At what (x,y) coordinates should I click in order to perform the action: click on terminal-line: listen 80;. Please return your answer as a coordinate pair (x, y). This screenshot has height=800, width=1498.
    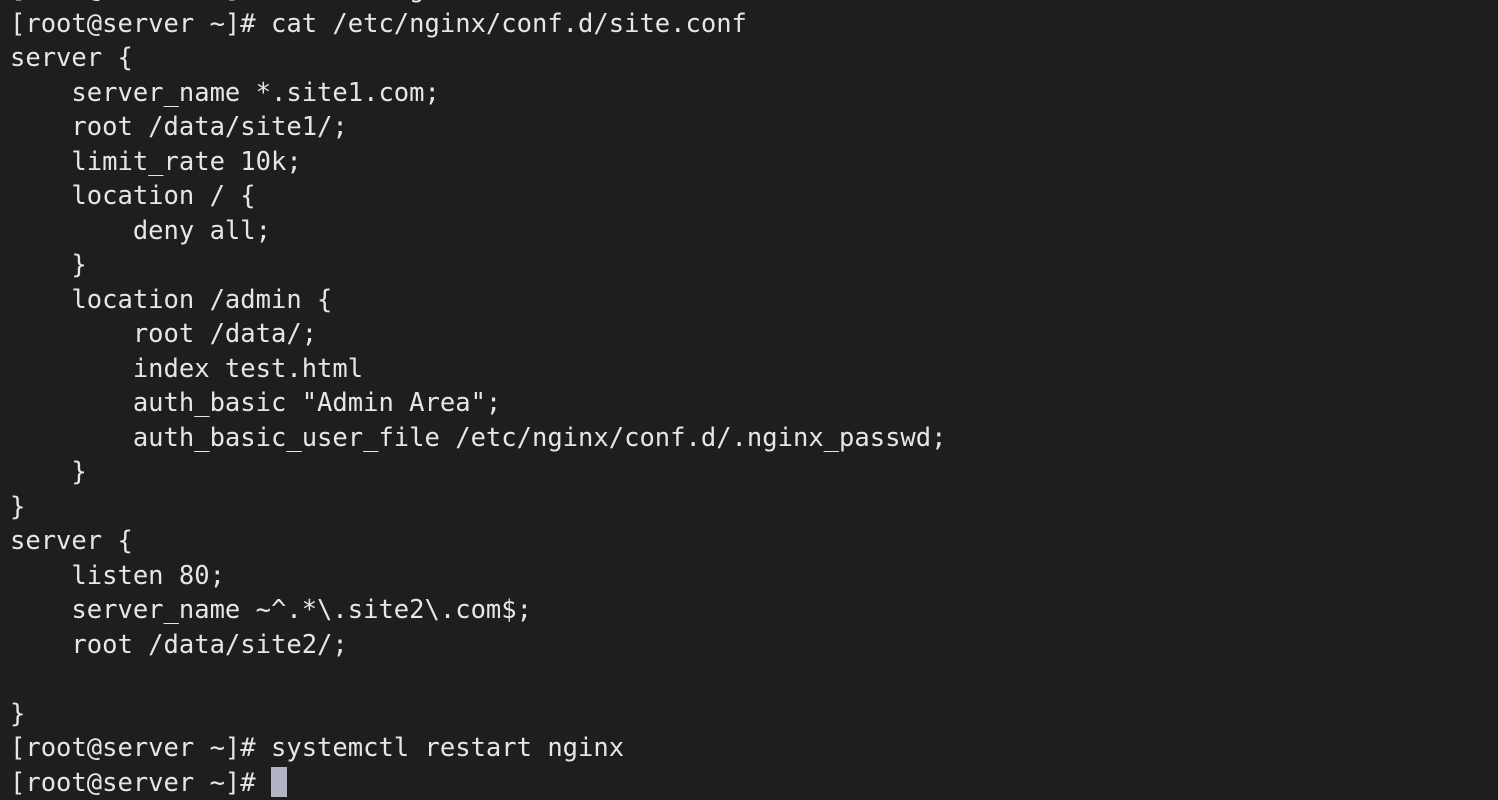
    Looking at the image, I should click on (749, 576).